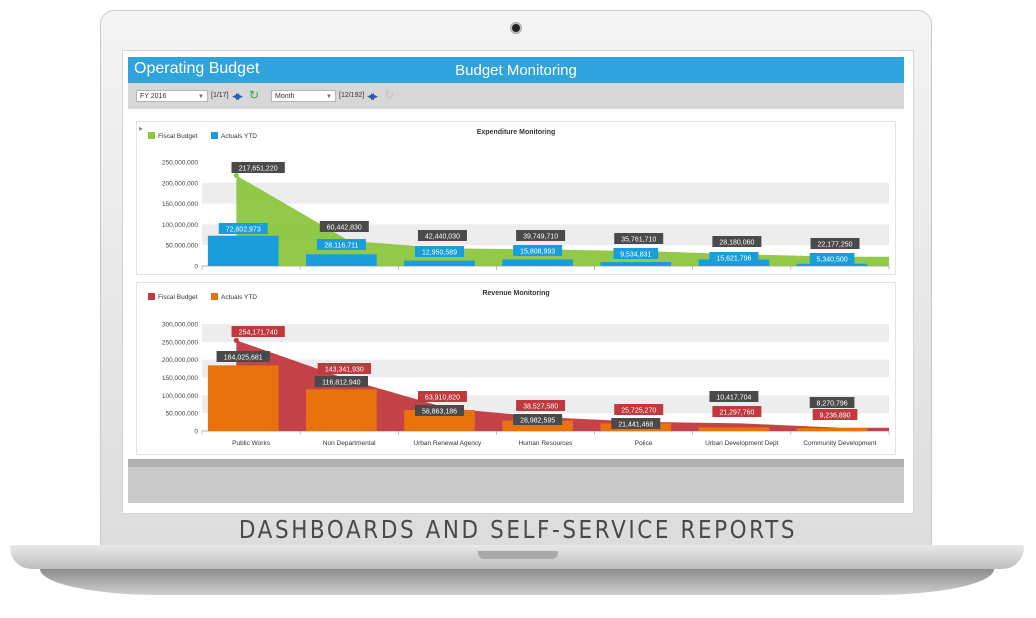 The image size is (1036, 618). What do you see at coordinates (638, 411) in the screenshot?
I see `budget-data-label: 25,725,270` at bounding box center [638, 411].